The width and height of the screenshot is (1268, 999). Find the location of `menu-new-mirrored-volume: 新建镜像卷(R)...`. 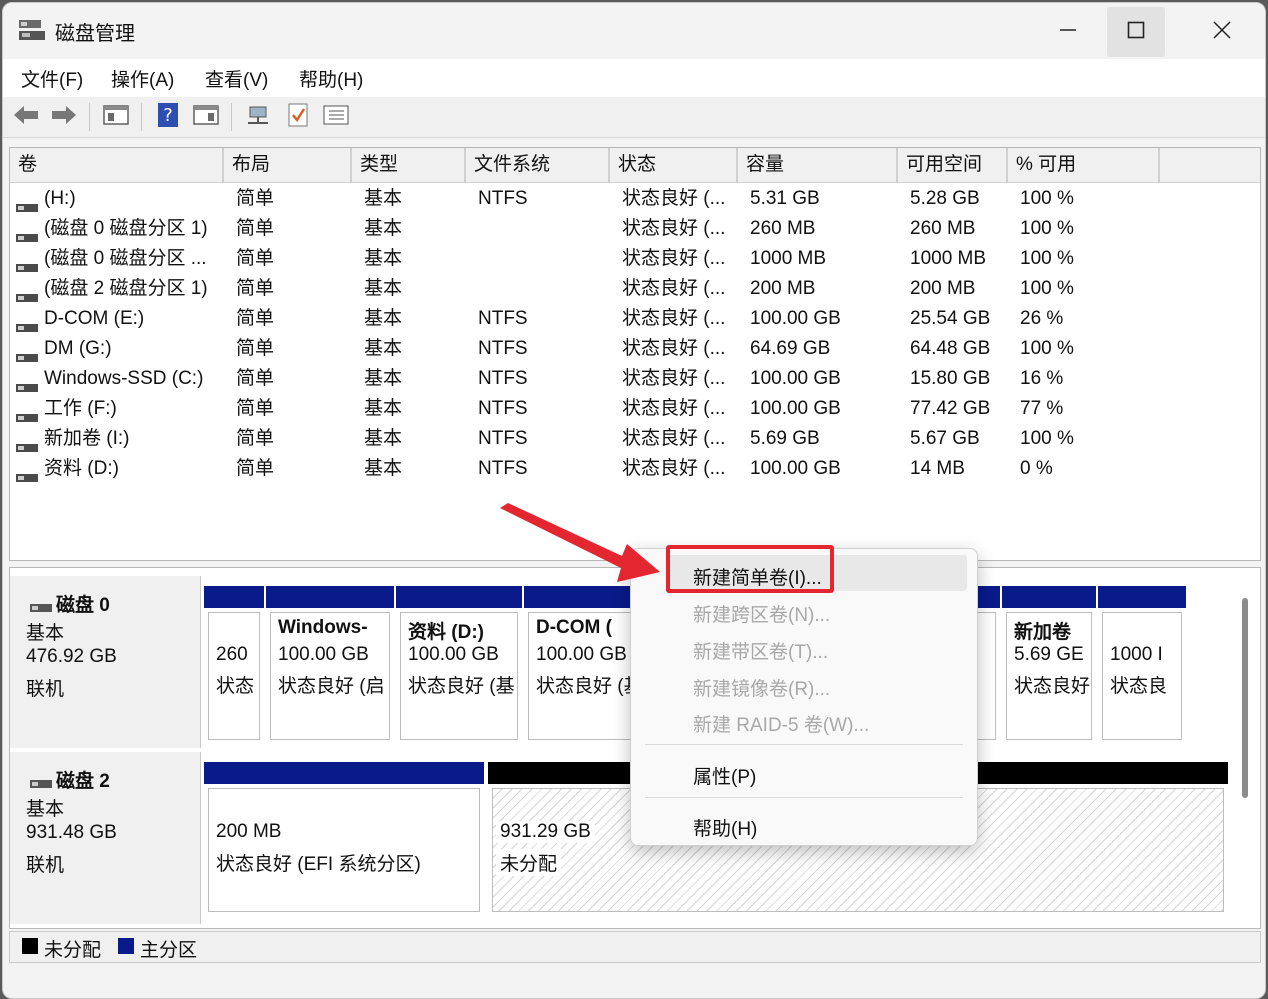

menu-new-mirrored-volume: 新建镜像卷(R)... is located at coordinates (762, 689).